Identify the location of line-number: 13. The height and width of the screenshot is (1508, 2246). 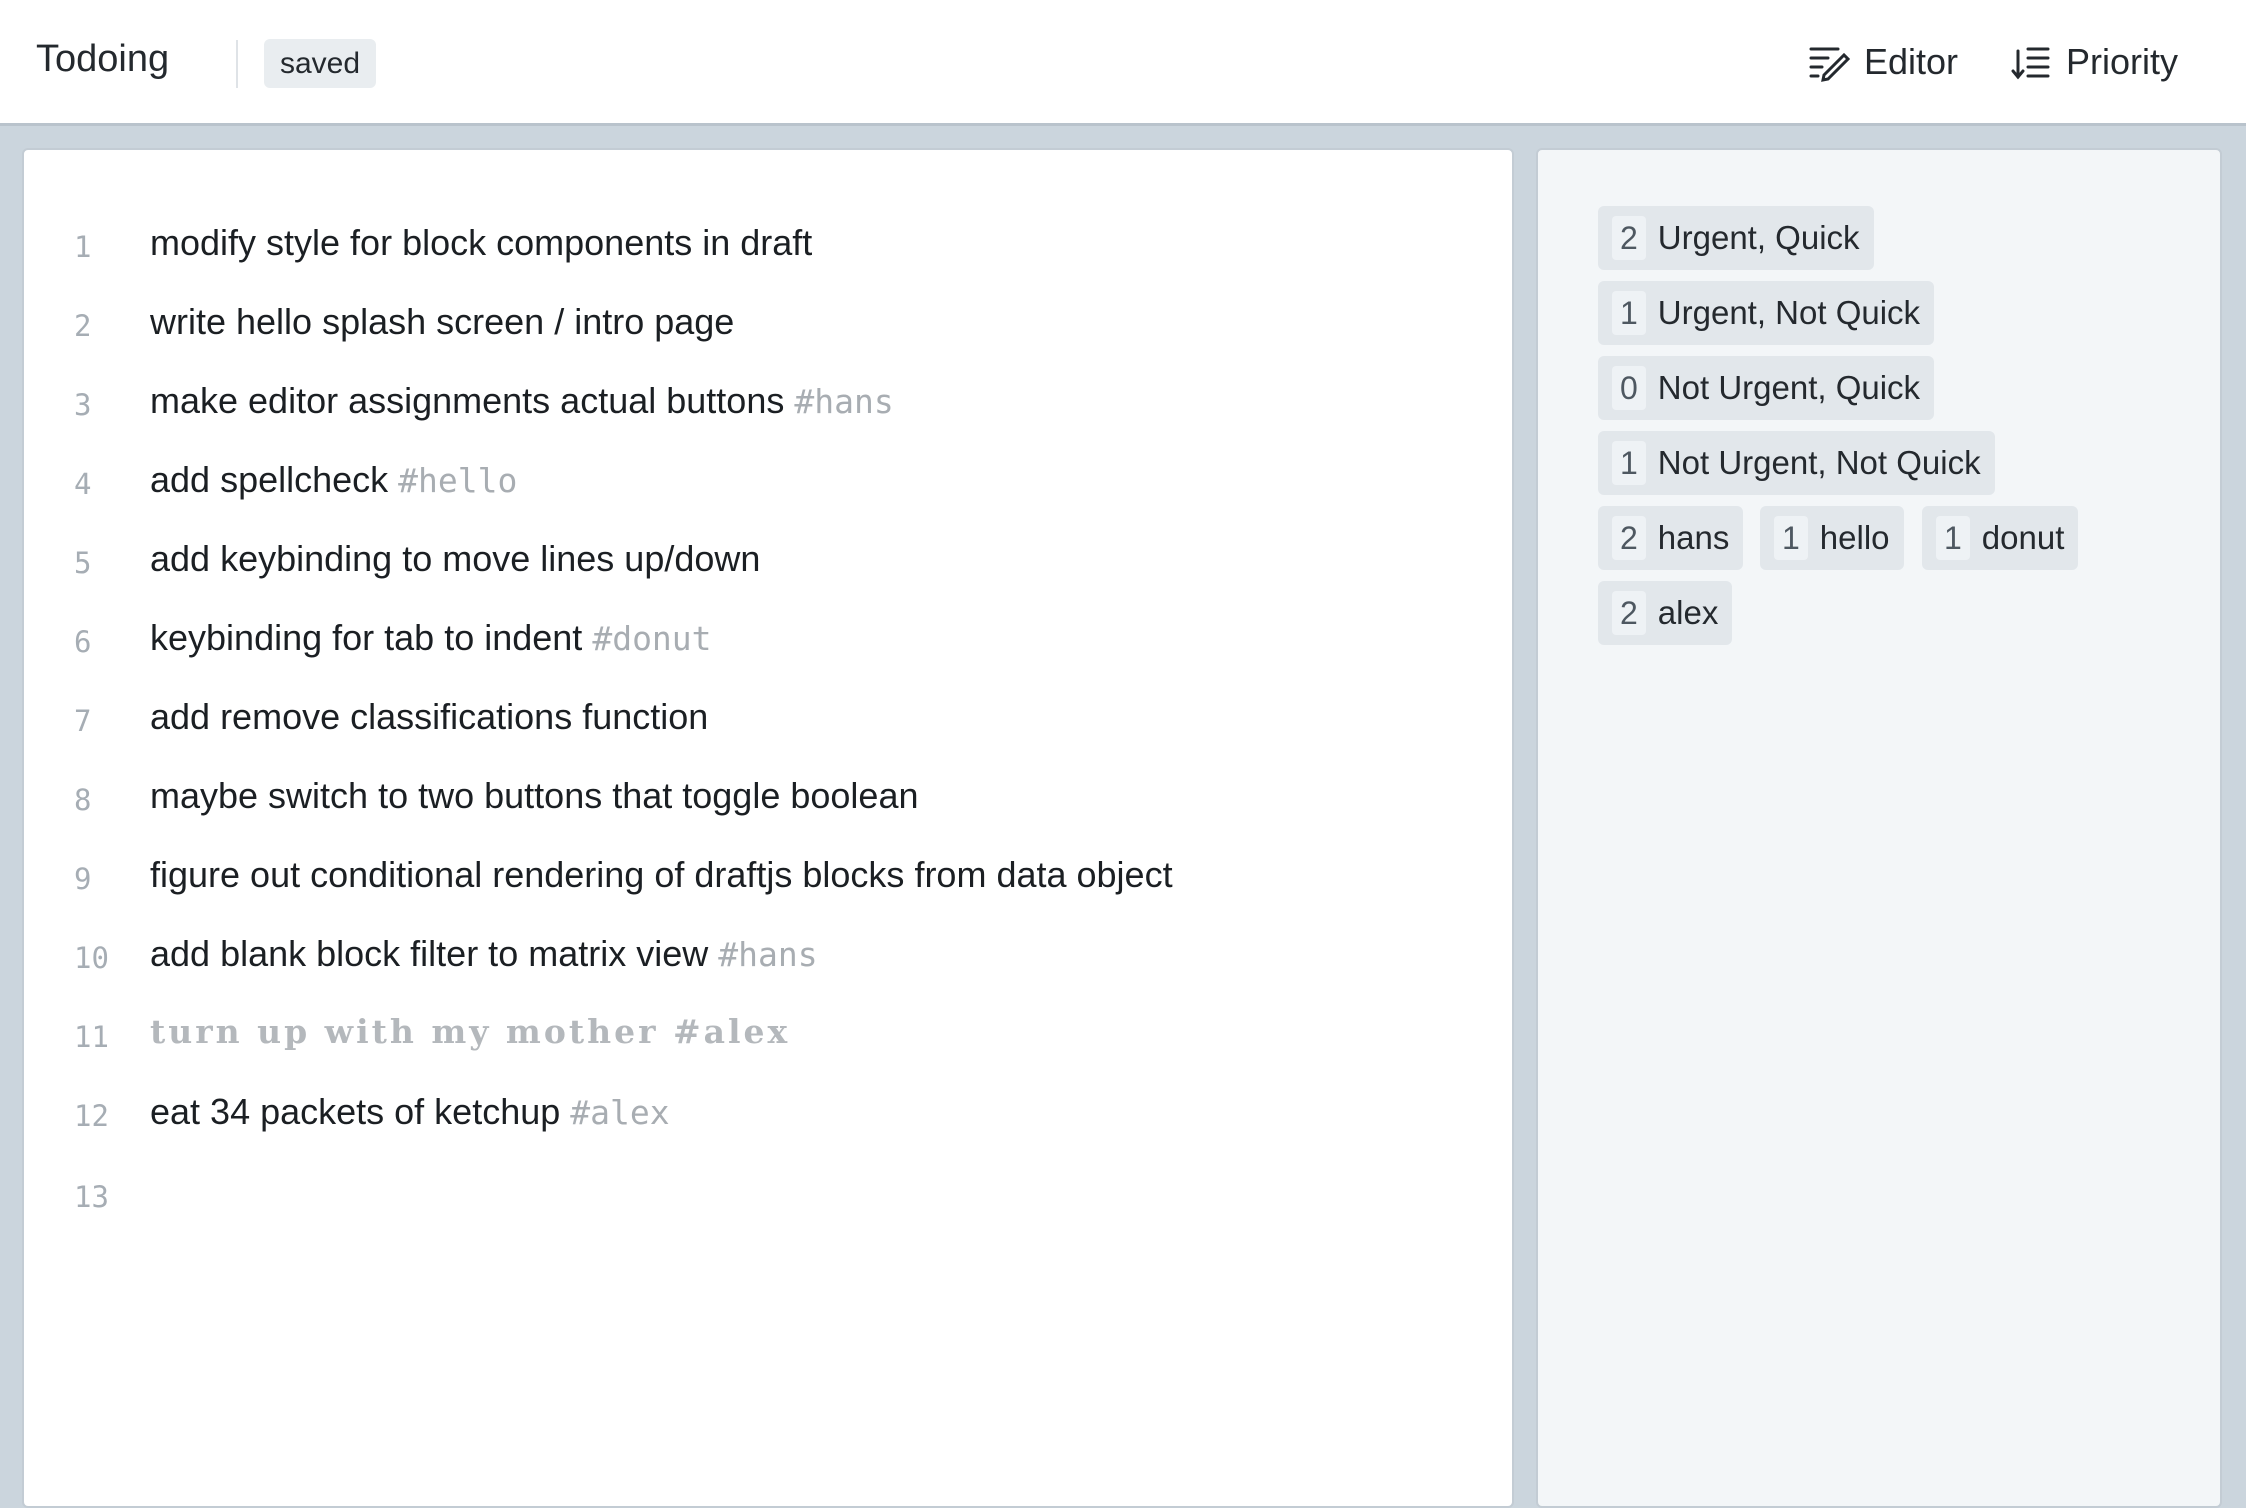
(91, 1197).